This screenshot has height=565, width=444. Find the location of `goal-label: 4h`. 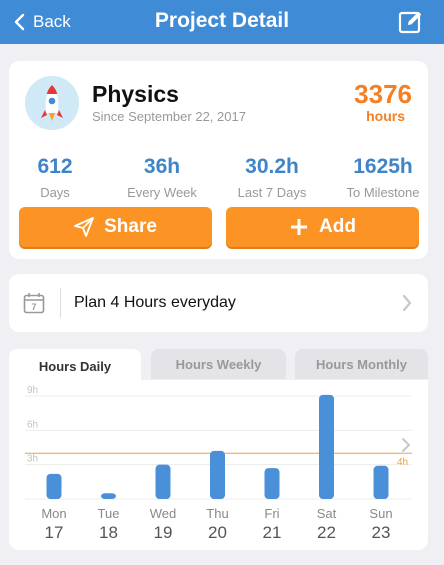

goal-label: 4h is located at coordinates (402, 462).